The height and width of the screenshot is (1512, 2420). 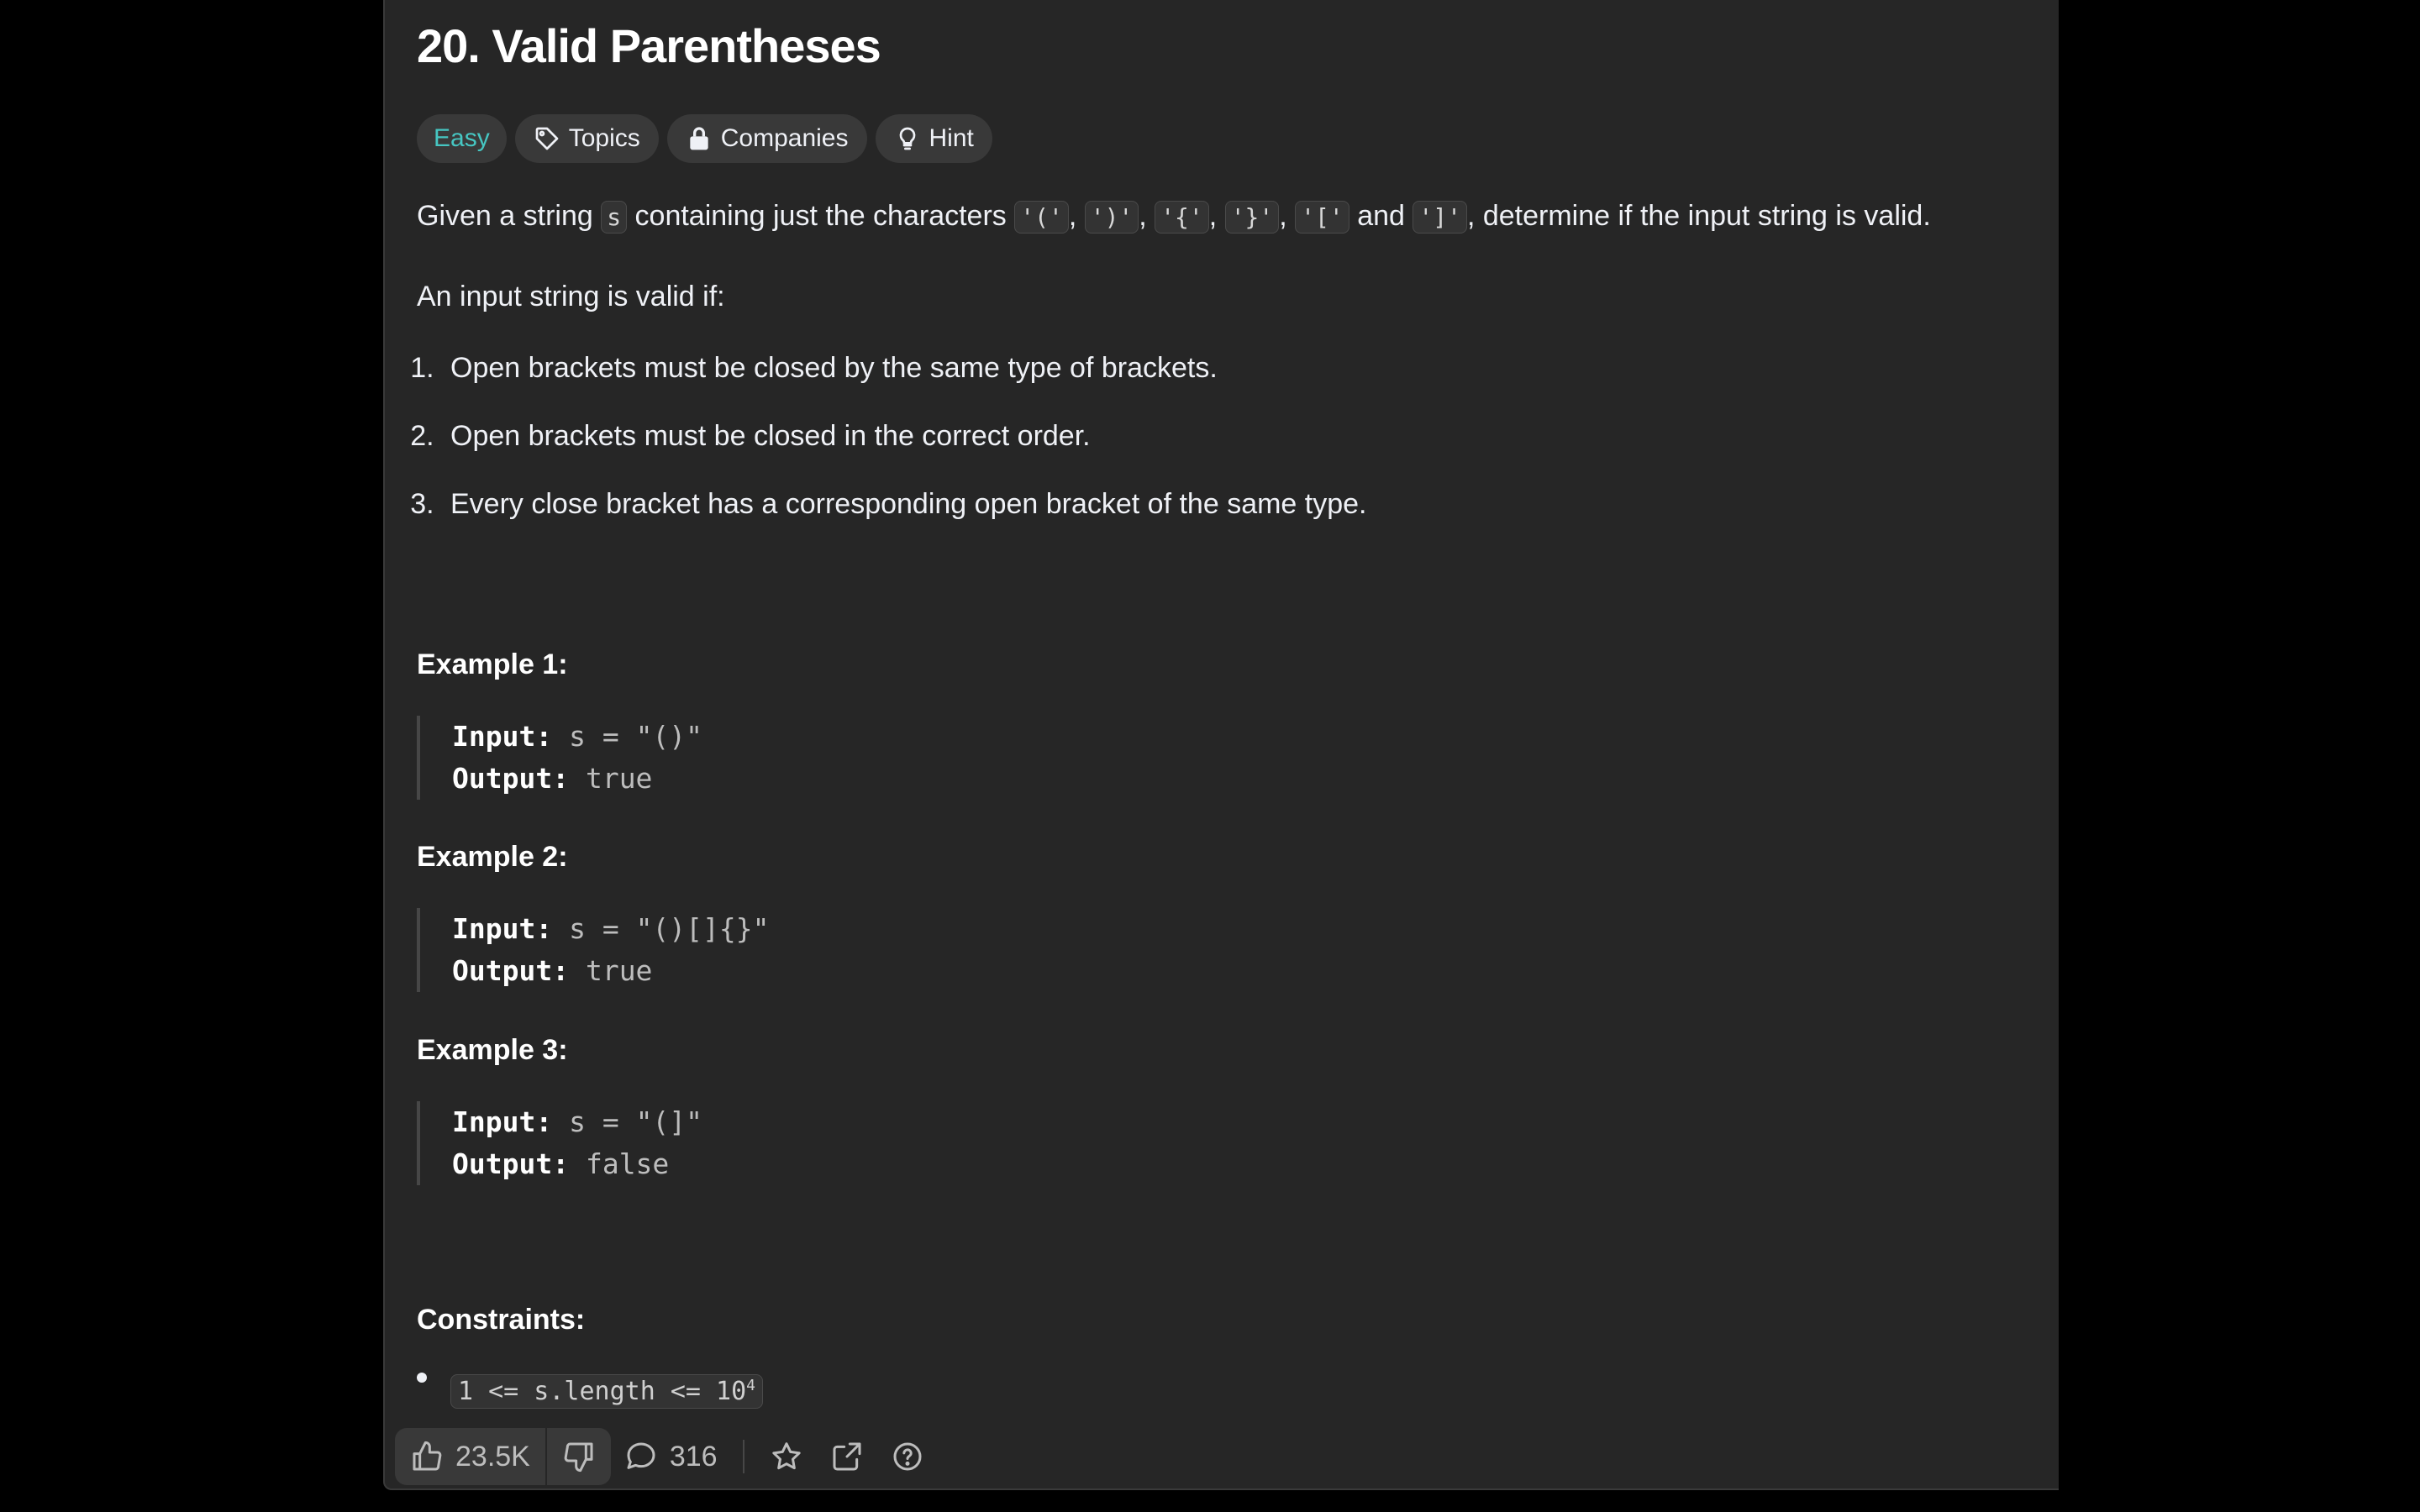 What do you see at coordinates (1042, 217) in the screenshot?
I see `code-char: '('` at bounding box center [1042, 217].